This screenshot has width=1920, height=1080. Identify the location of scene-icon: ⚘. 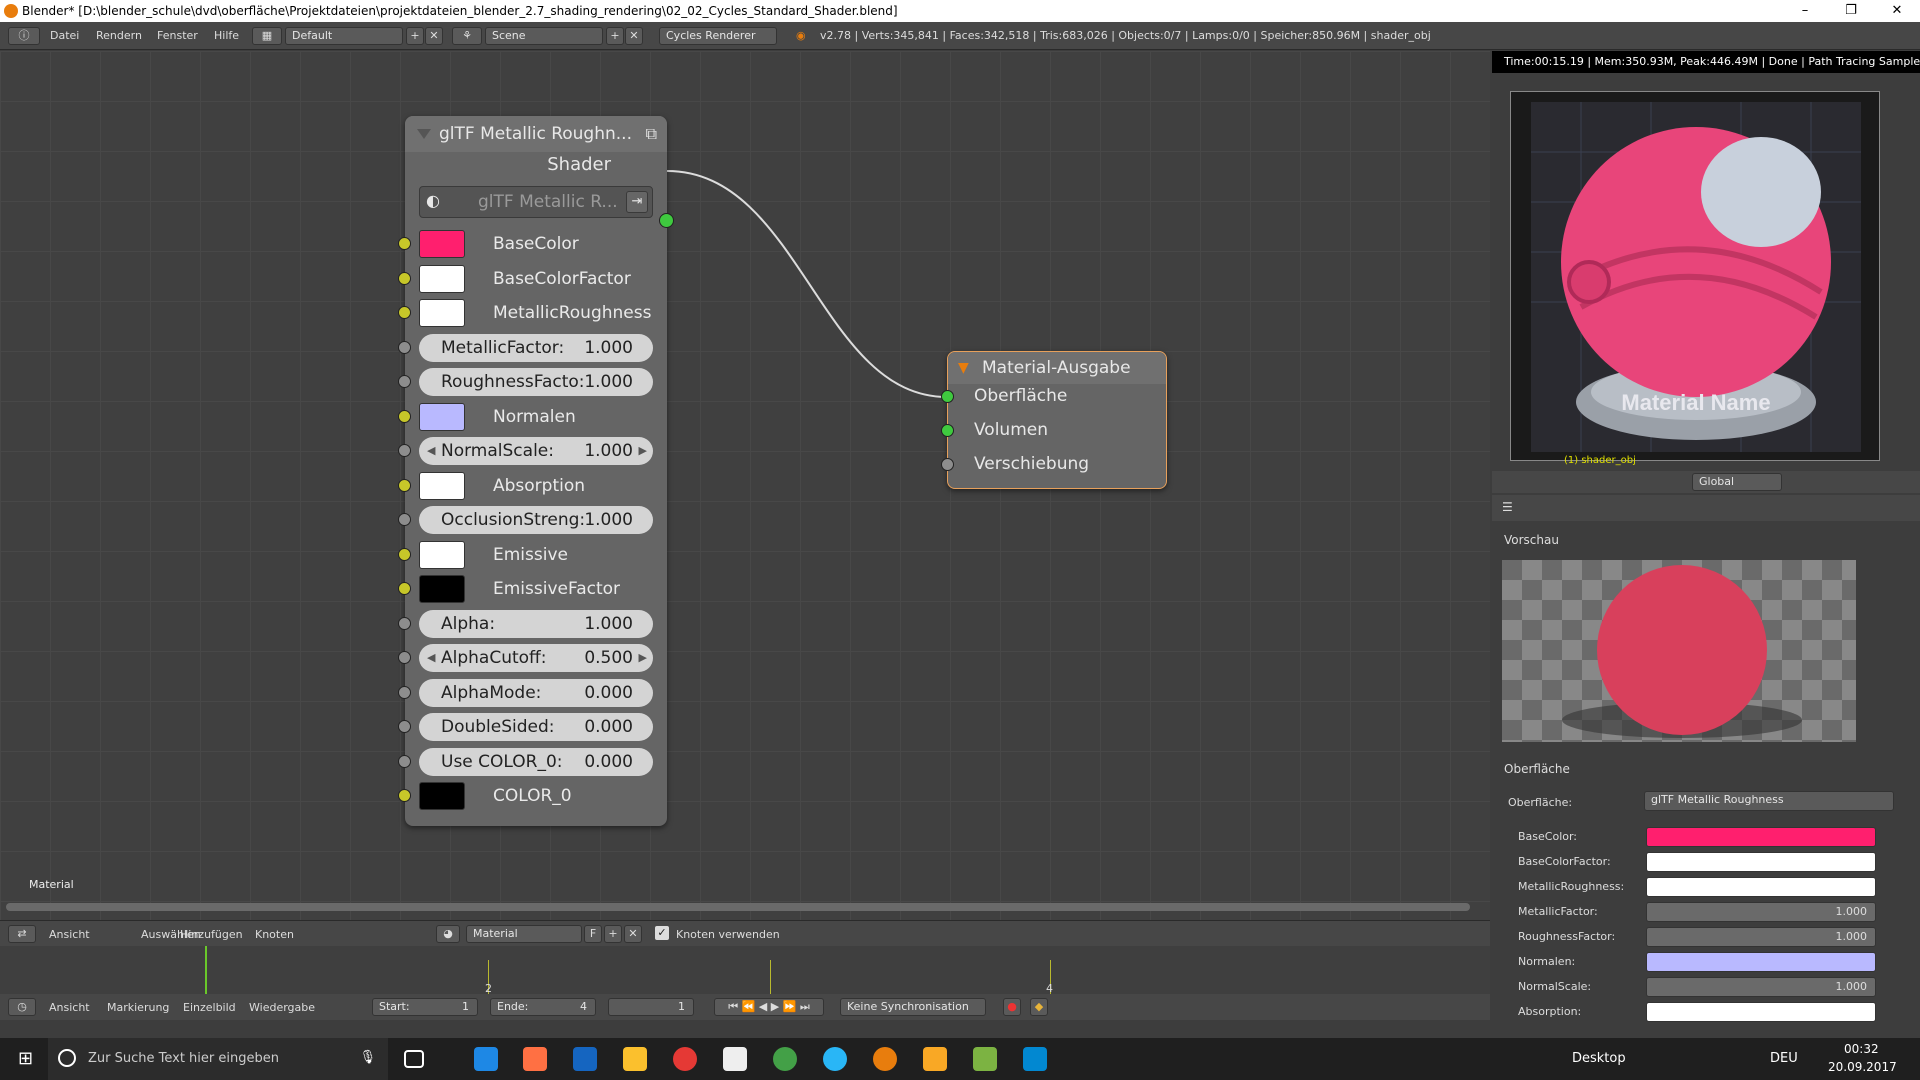
(467, 36).